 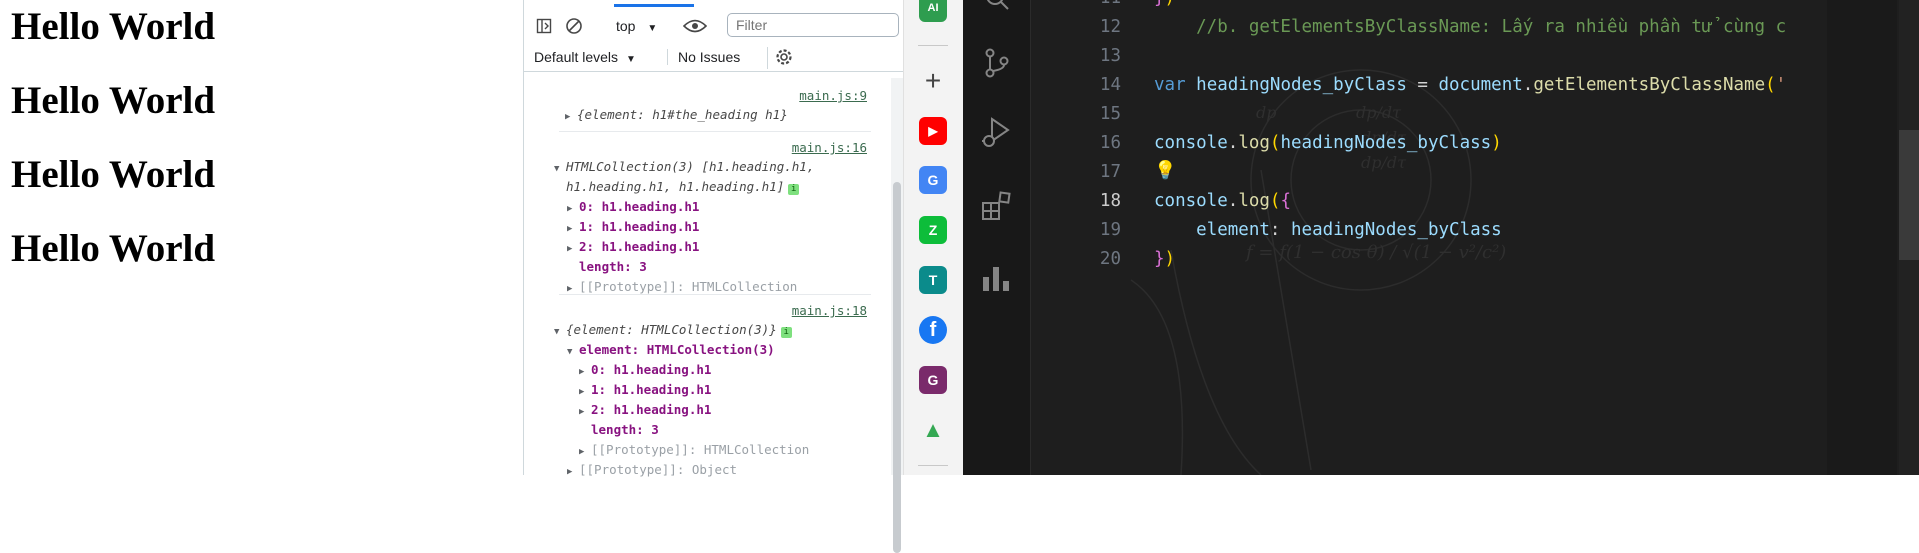 I want to click on issues-button: No Issues, so click(x=703, y=57).